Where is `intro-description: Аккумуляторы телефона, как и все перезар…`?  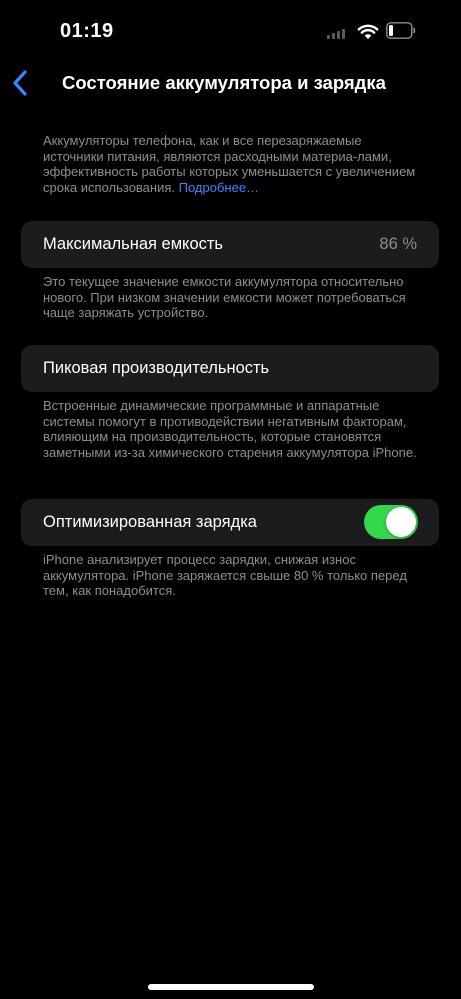 intro-description: Аккумуляторы телефона, как и все перезар… is located at coordinates (233, 164).